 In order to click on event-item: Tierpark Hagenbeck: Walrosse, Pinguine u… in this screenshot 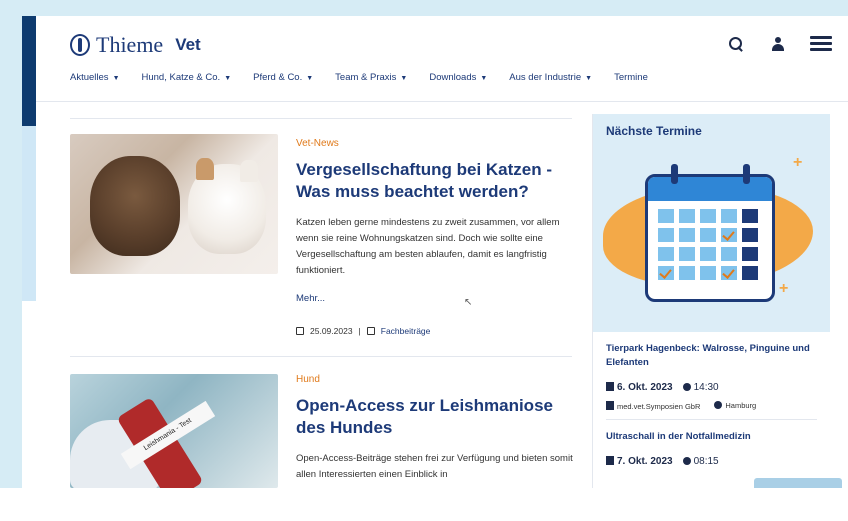, I will do `click(711, 371)`.